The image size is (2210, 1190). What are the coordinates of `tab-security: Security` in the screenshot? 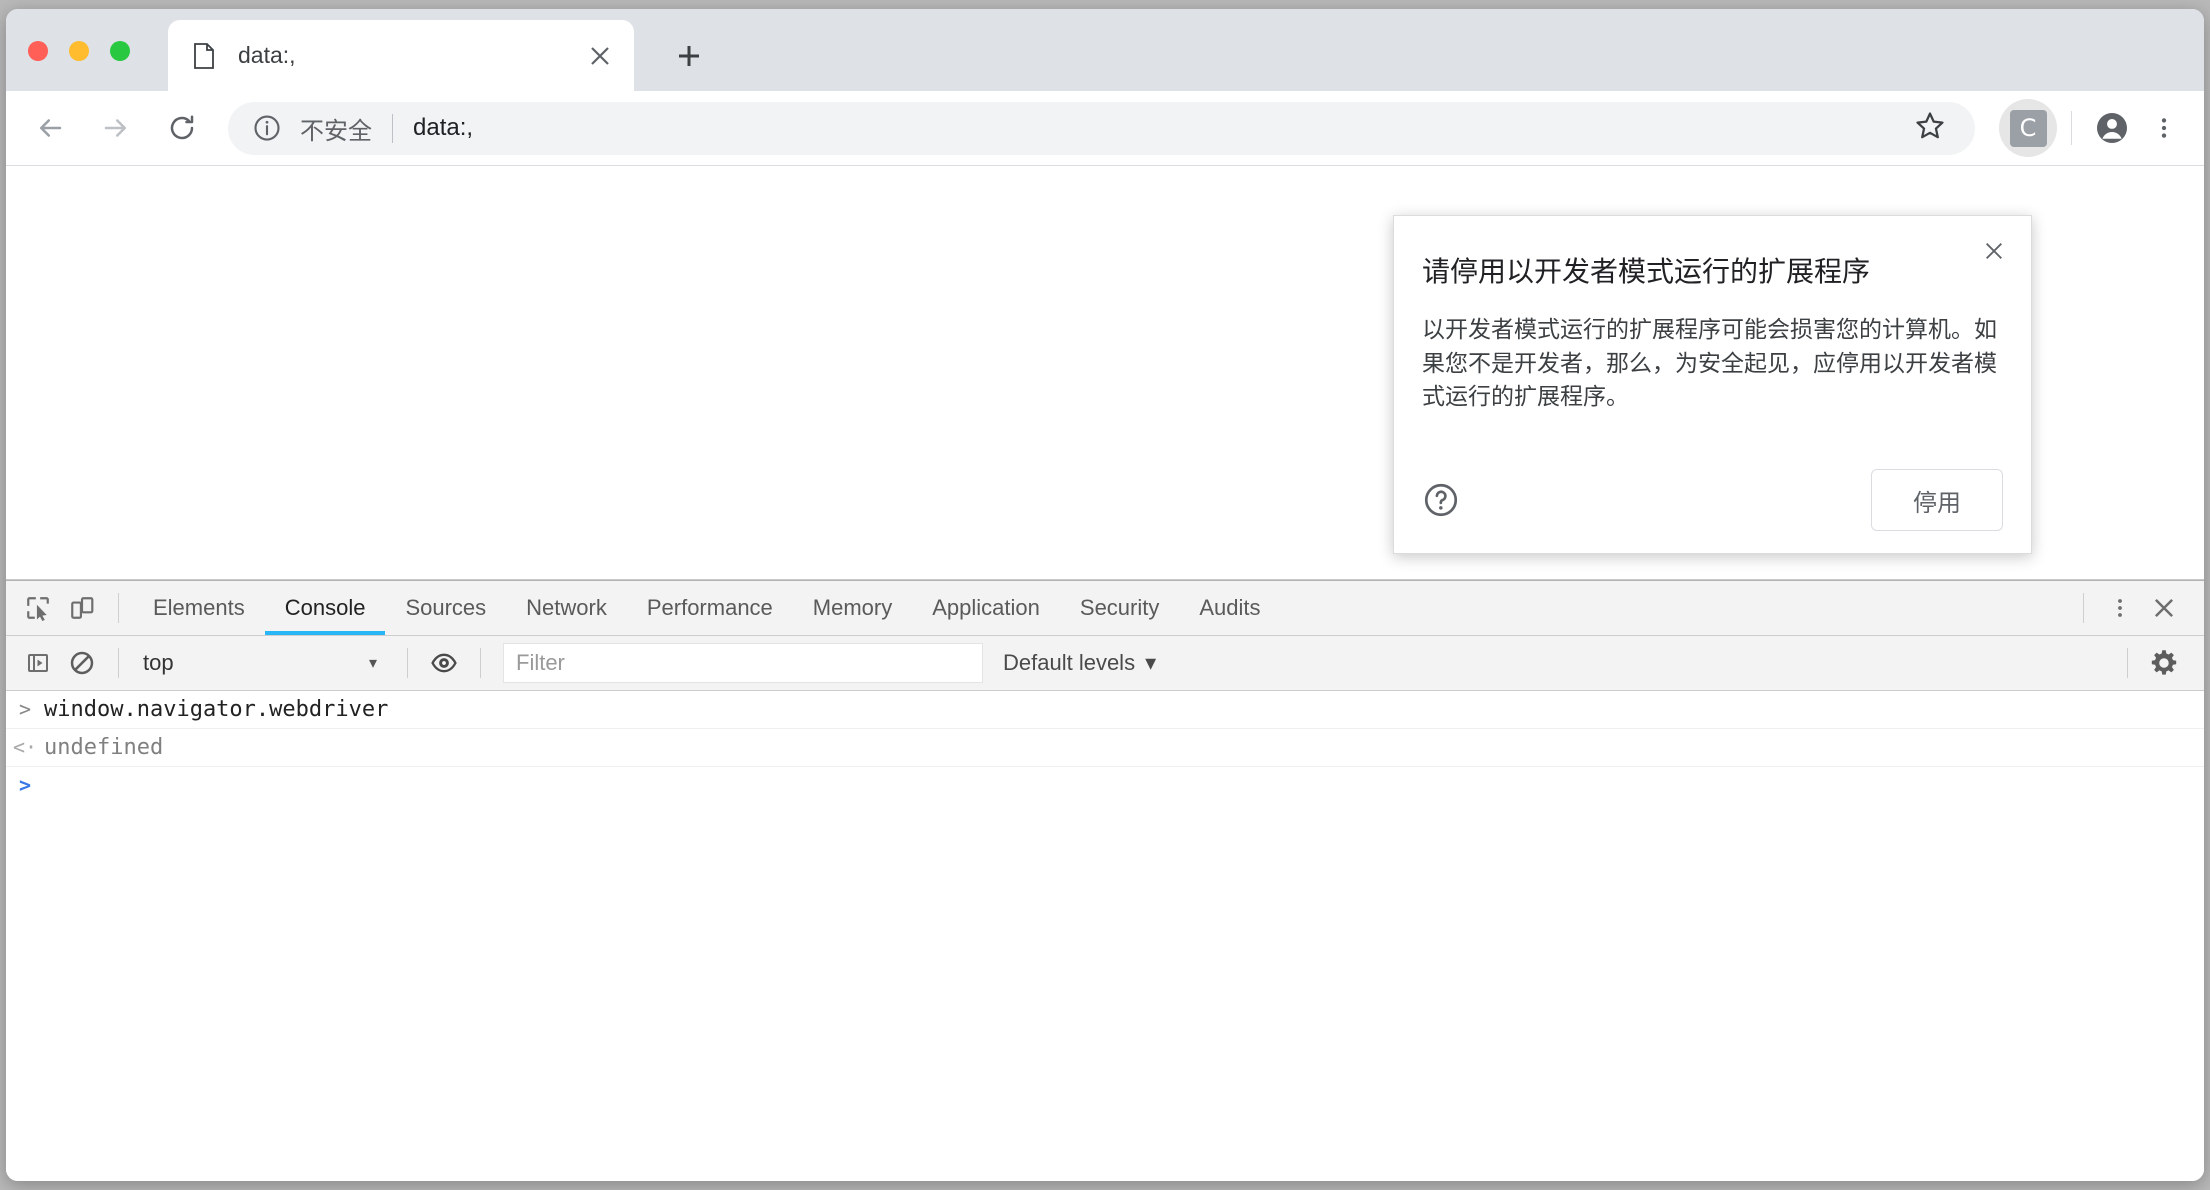 It's located at (1119, 608).